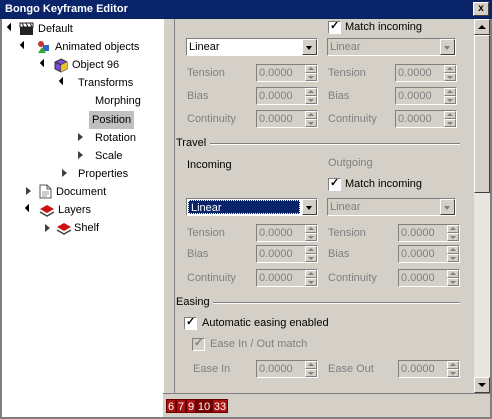 This screenshot has width=492, height=419. What do you see at coordinates (46, 191) in the screenshot?
I see `document-icon` at bounding box center [46, 191].